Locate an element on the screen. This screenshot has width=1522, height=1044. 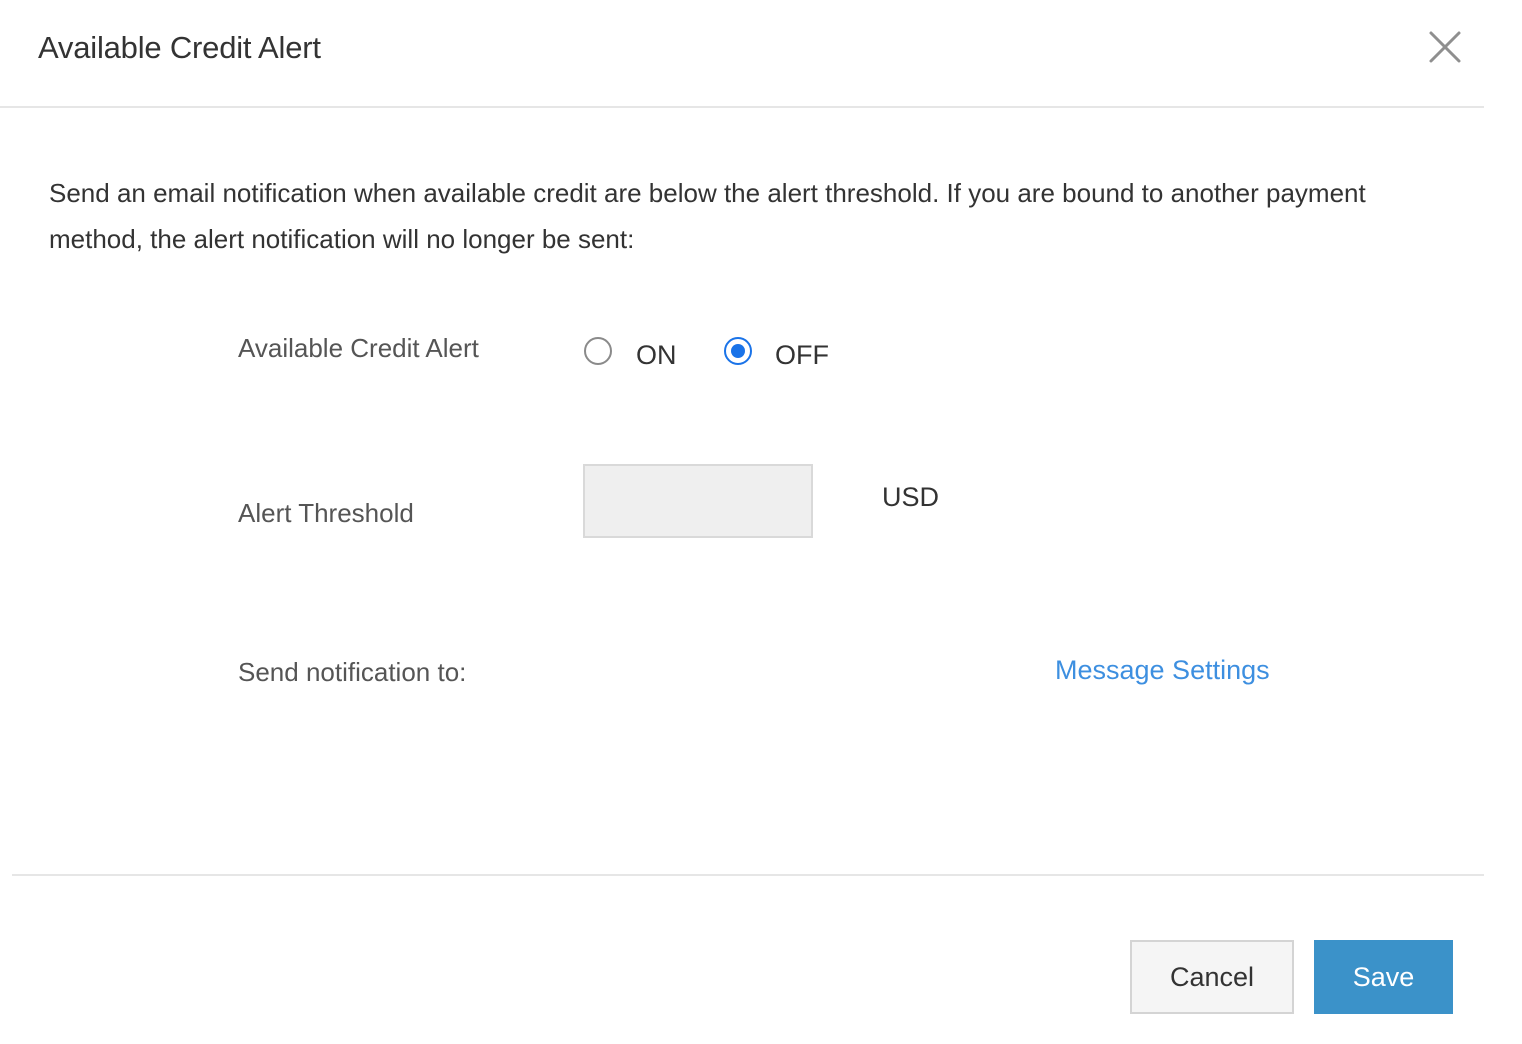
alert-toggle-label: Available Credit Alert is located at coordinates (358, 348).